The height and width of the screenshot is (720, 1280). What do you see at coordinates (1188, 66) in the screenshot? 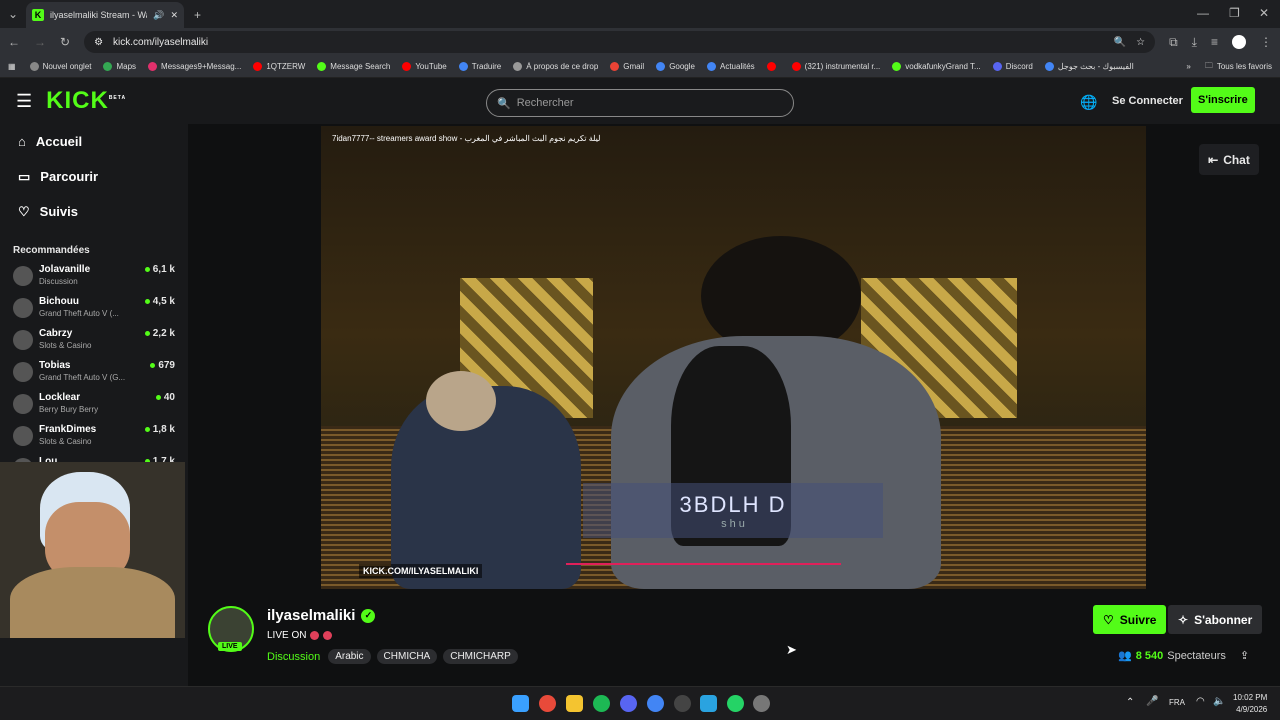
I see `more-bookmarks-icon: »` at bounding box center [1188, 66].